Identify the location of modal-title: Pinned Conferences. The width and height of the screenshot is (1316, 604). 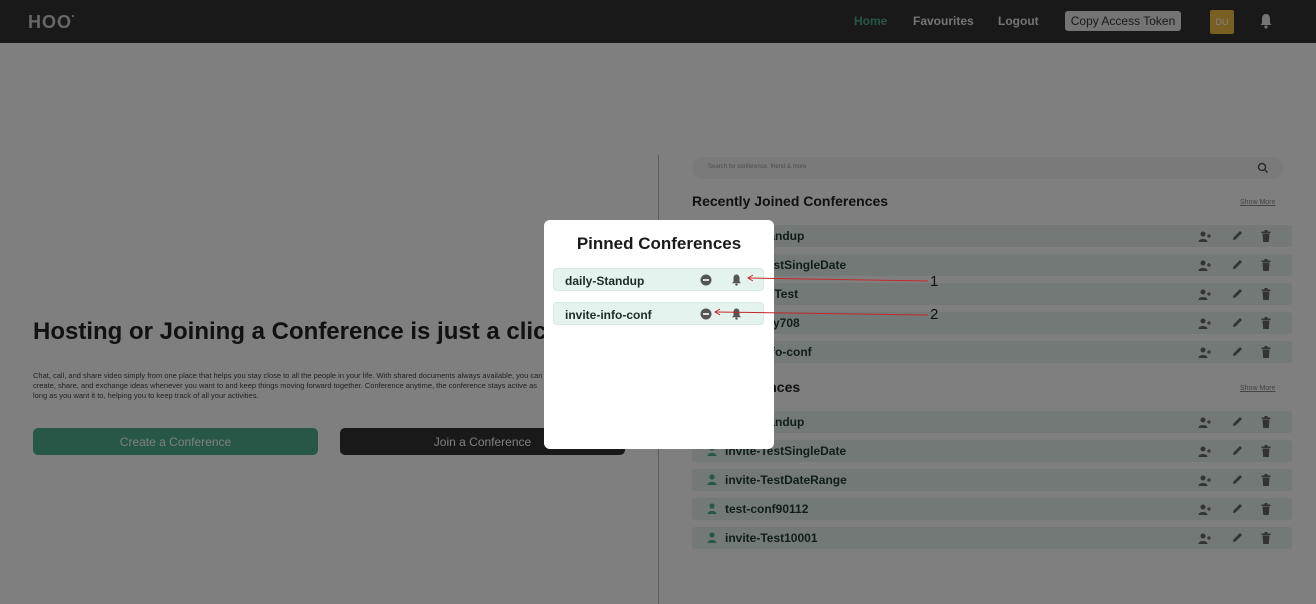
(659, 243).